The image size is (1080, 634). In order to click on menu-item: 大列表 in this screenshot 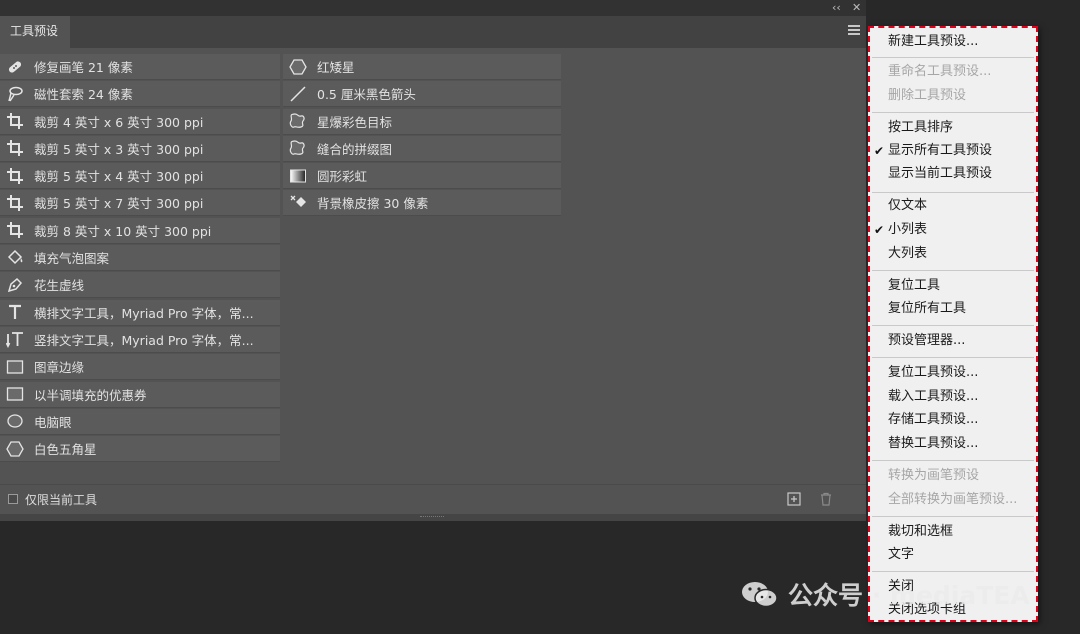, I will do `click(907, 254)`.